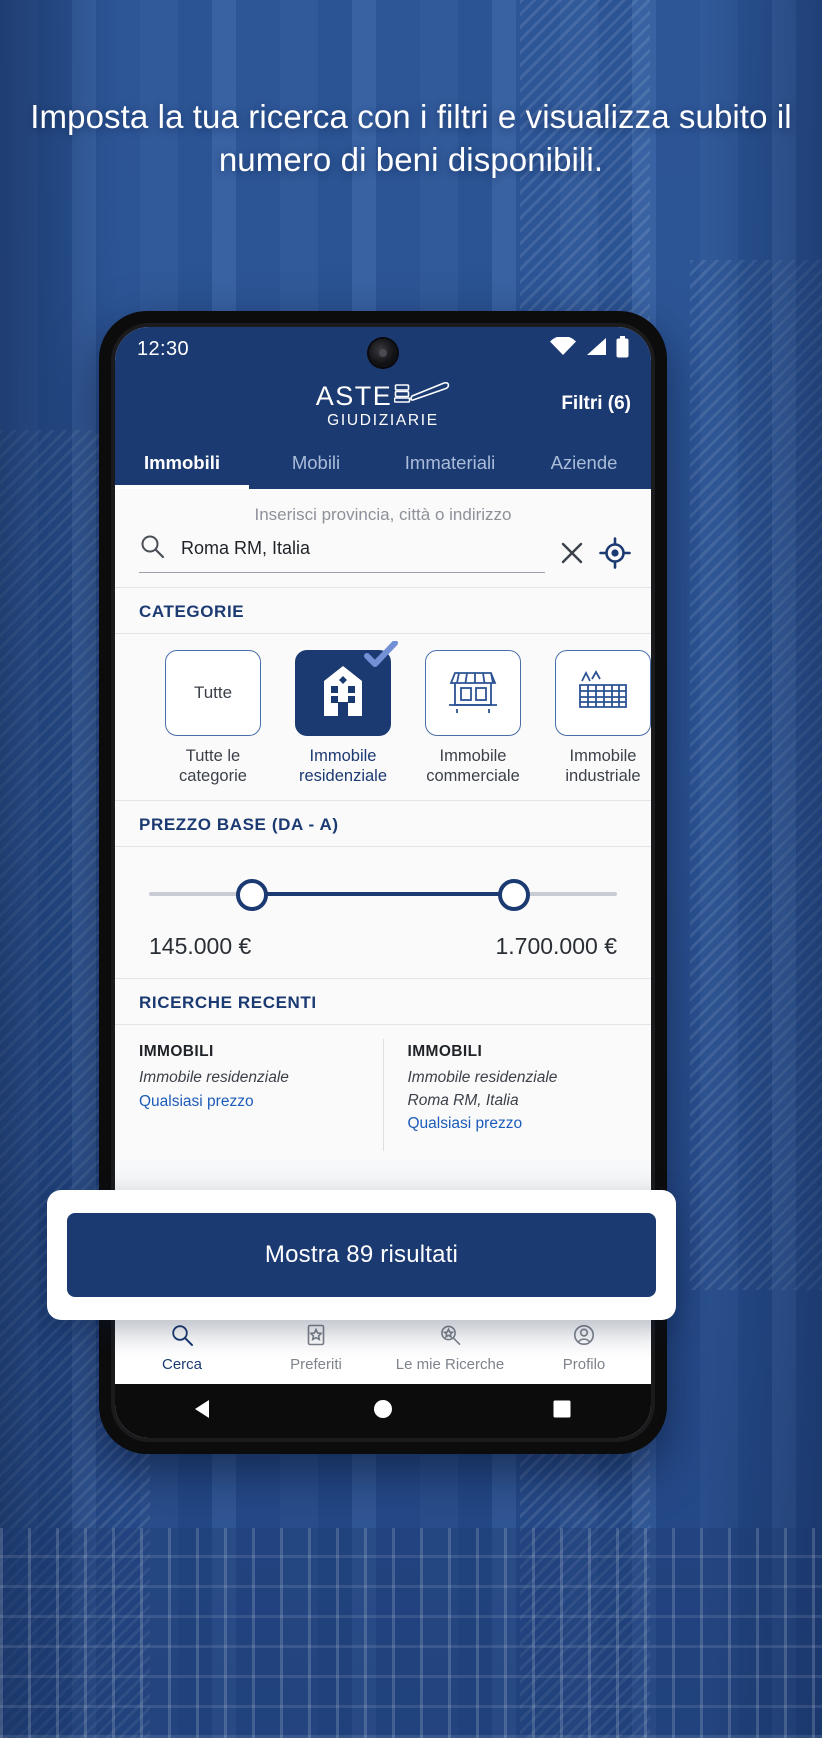  Describe the element at coordinates (316, 1364) in the screenshot. I see `nav-label: Preferiti` at that location.